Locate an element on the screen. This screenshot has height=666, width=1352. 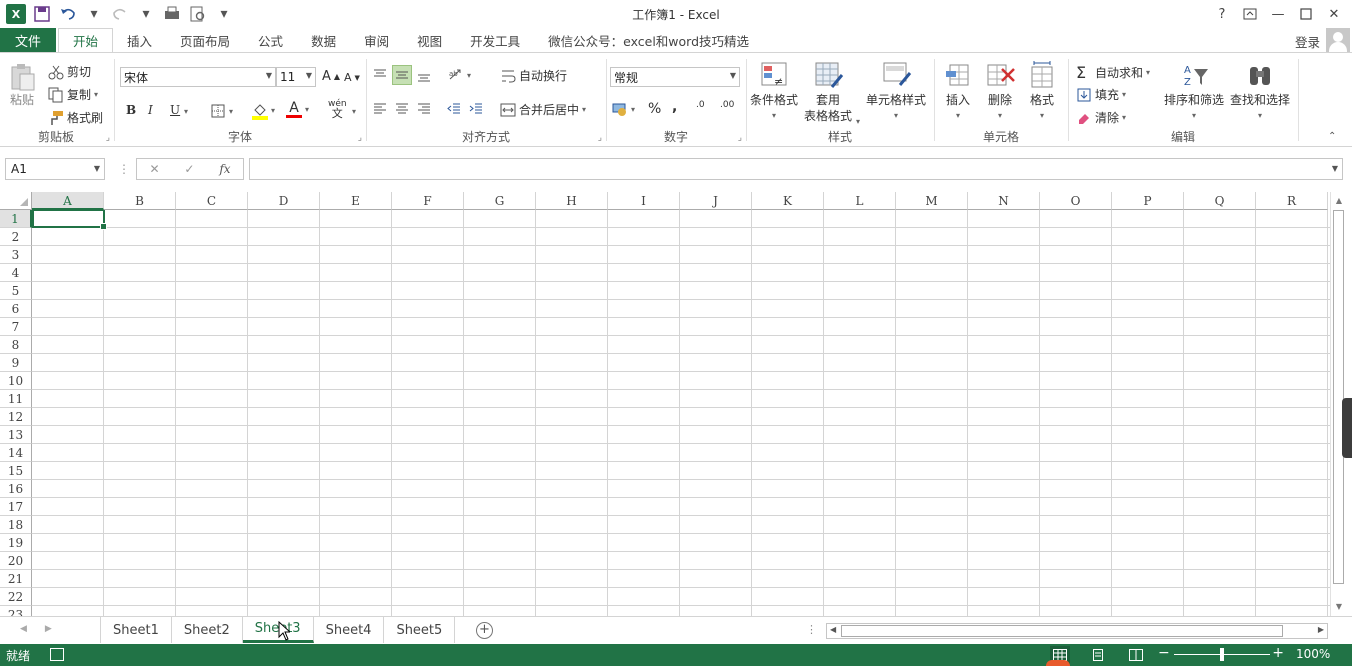
ribbon-display-options-icon is located at coordinates (1250, 14).